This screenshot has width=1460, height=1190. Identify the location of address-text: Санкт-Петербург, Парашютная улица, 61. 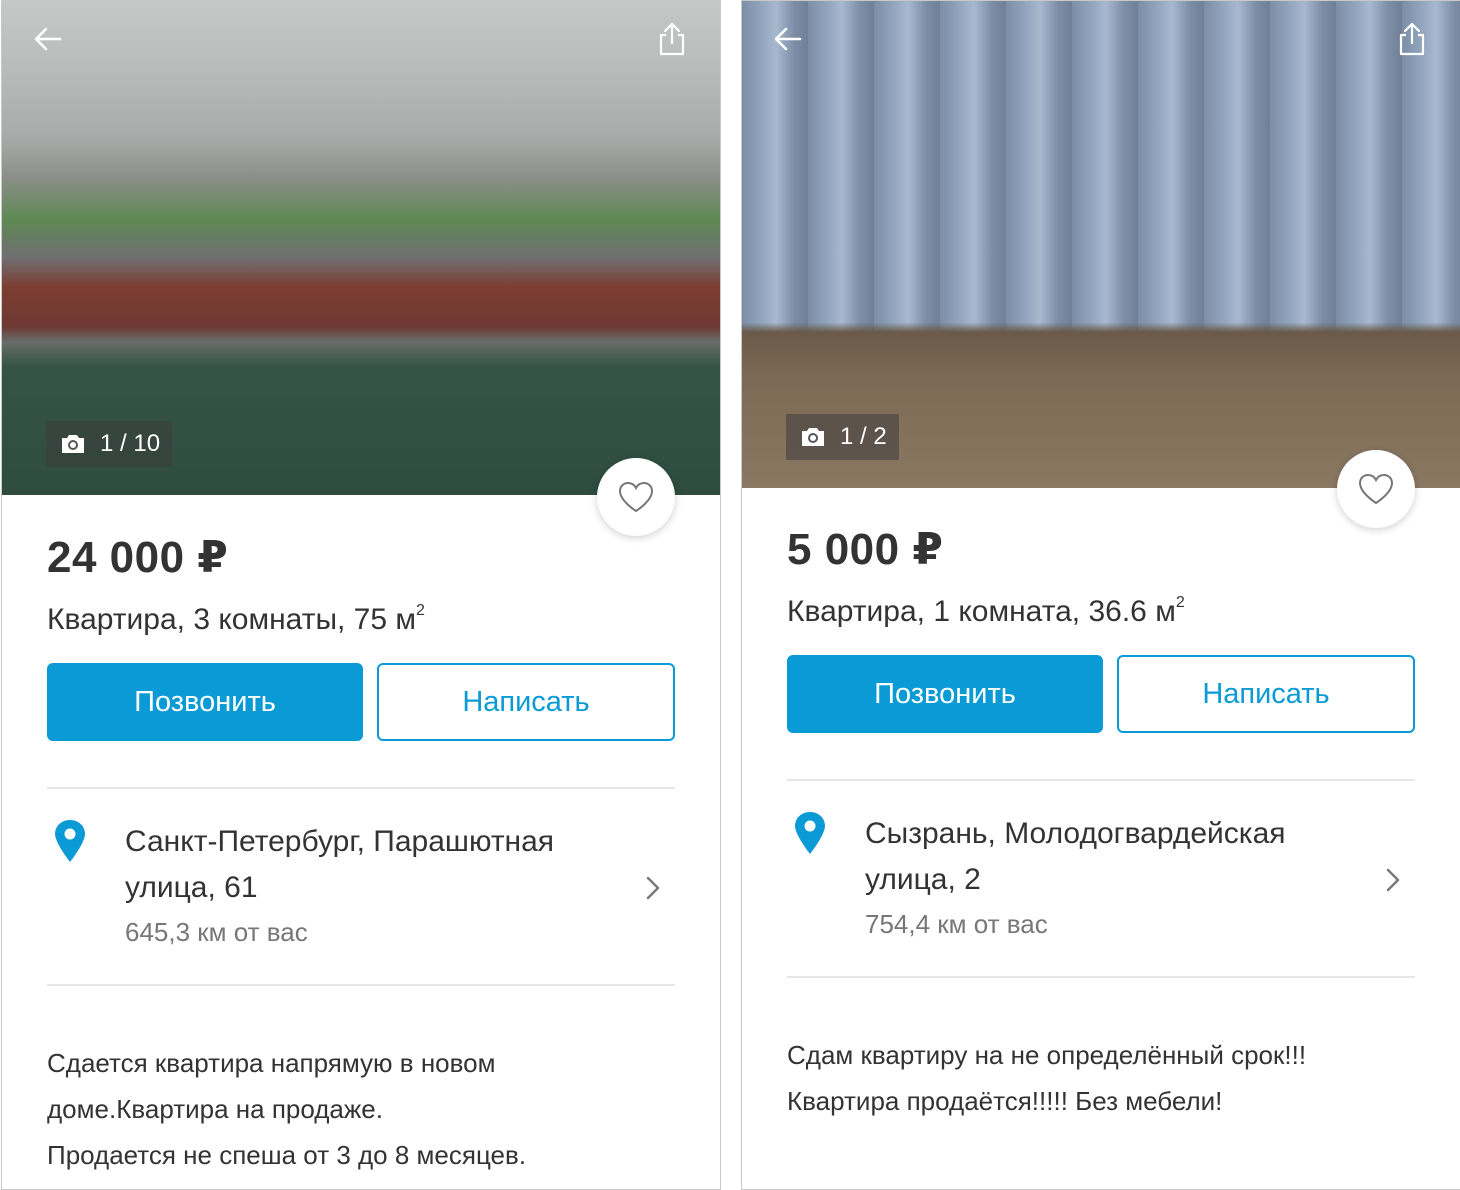
(360, 865).